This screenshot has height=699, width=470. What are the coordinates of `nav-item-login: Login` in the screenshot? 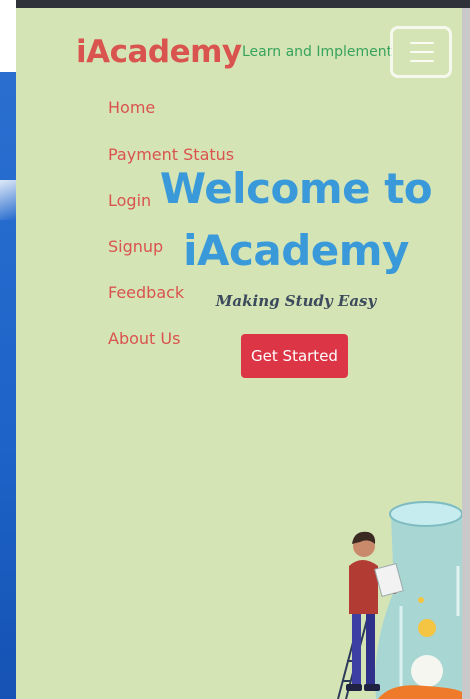 It's located at (129, 200).